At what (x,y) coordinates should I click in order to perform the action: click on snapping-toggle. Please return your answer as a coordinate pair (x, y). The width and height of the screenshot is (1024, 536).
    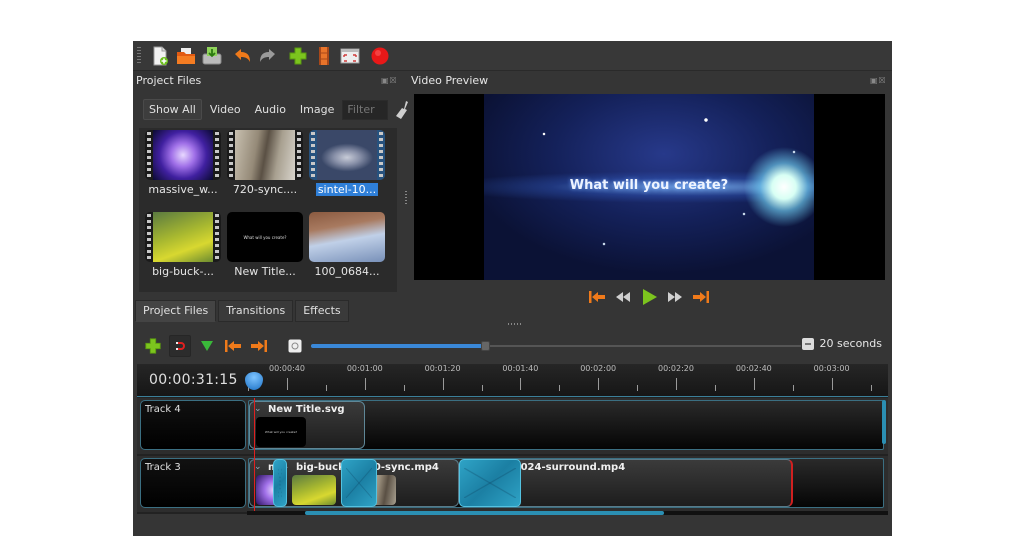
    Looking at the image, I should click on (180, 346).